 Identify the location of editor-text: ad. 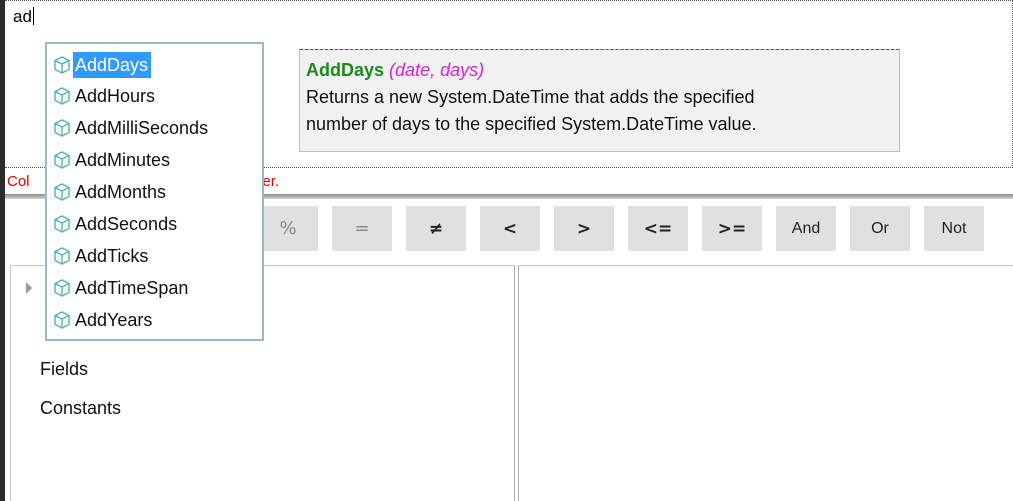
(23, 17).